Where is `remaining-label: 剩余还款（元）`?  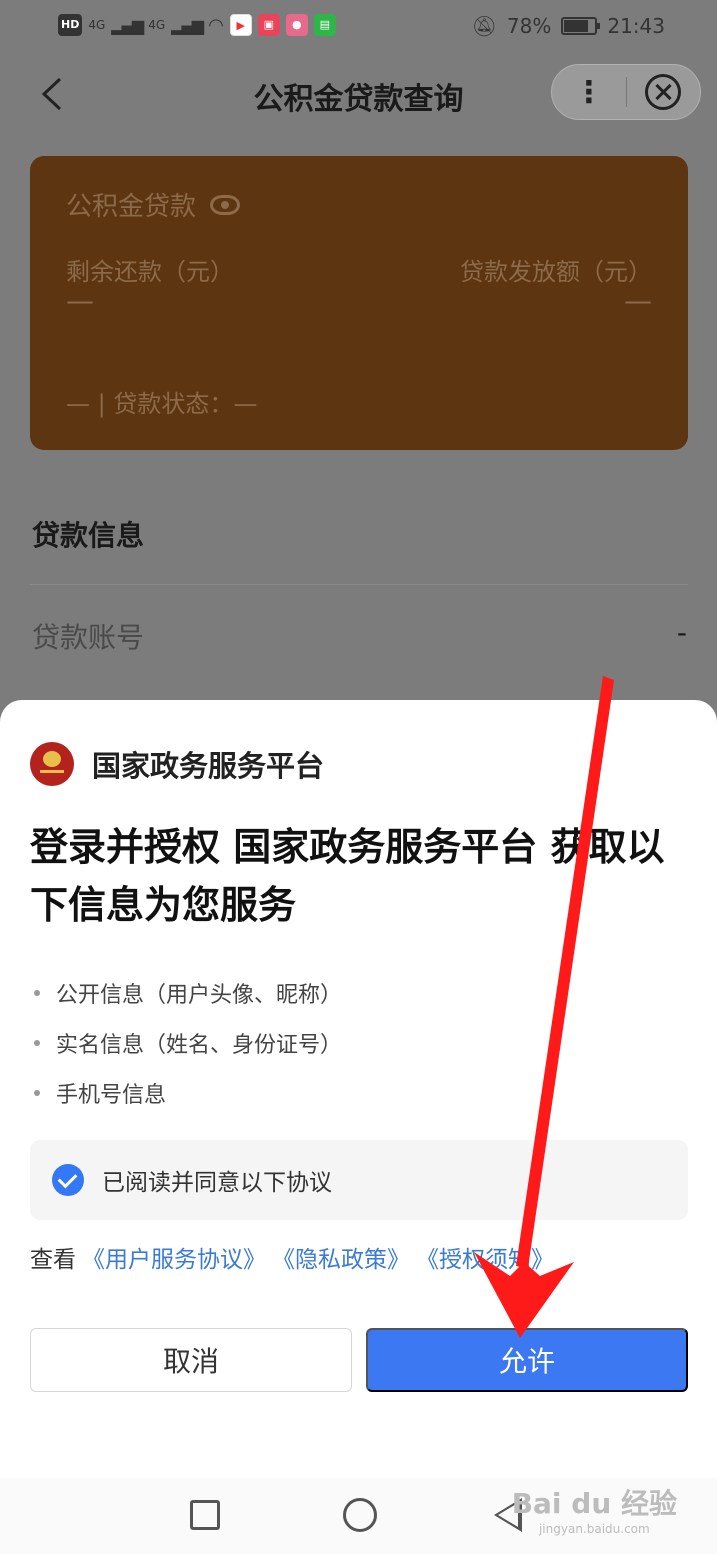 remaining-label: 剩余还款（元） is located at coordinates (150, 272).